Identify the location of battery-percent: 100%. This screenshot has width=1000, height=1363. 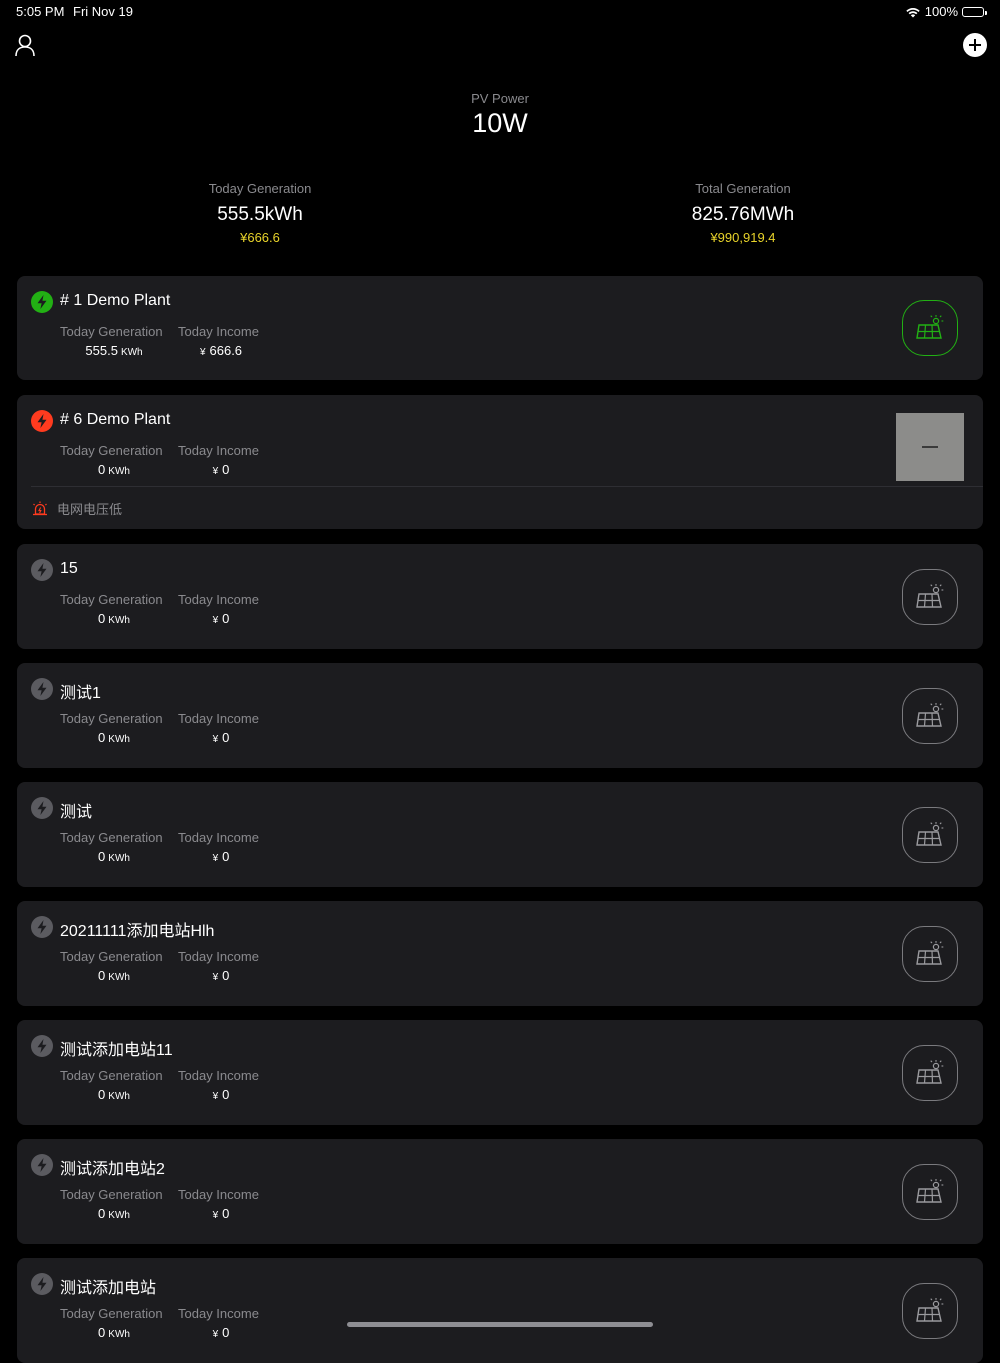
(941, 11).